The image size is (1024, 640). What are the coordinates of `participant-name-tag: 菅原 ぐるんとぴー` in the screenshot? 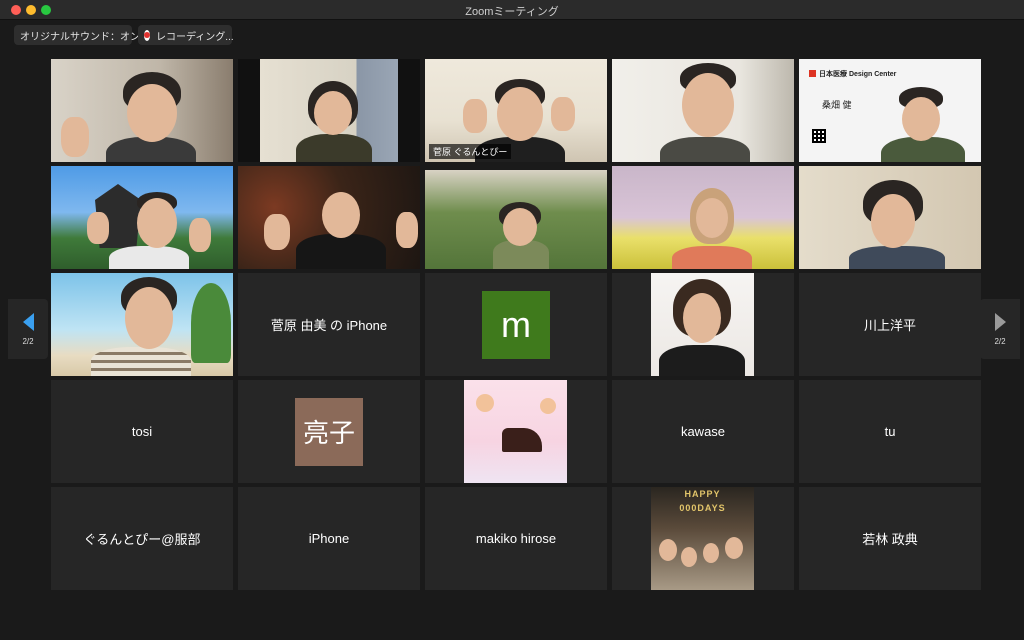 It's located at (470, 151).